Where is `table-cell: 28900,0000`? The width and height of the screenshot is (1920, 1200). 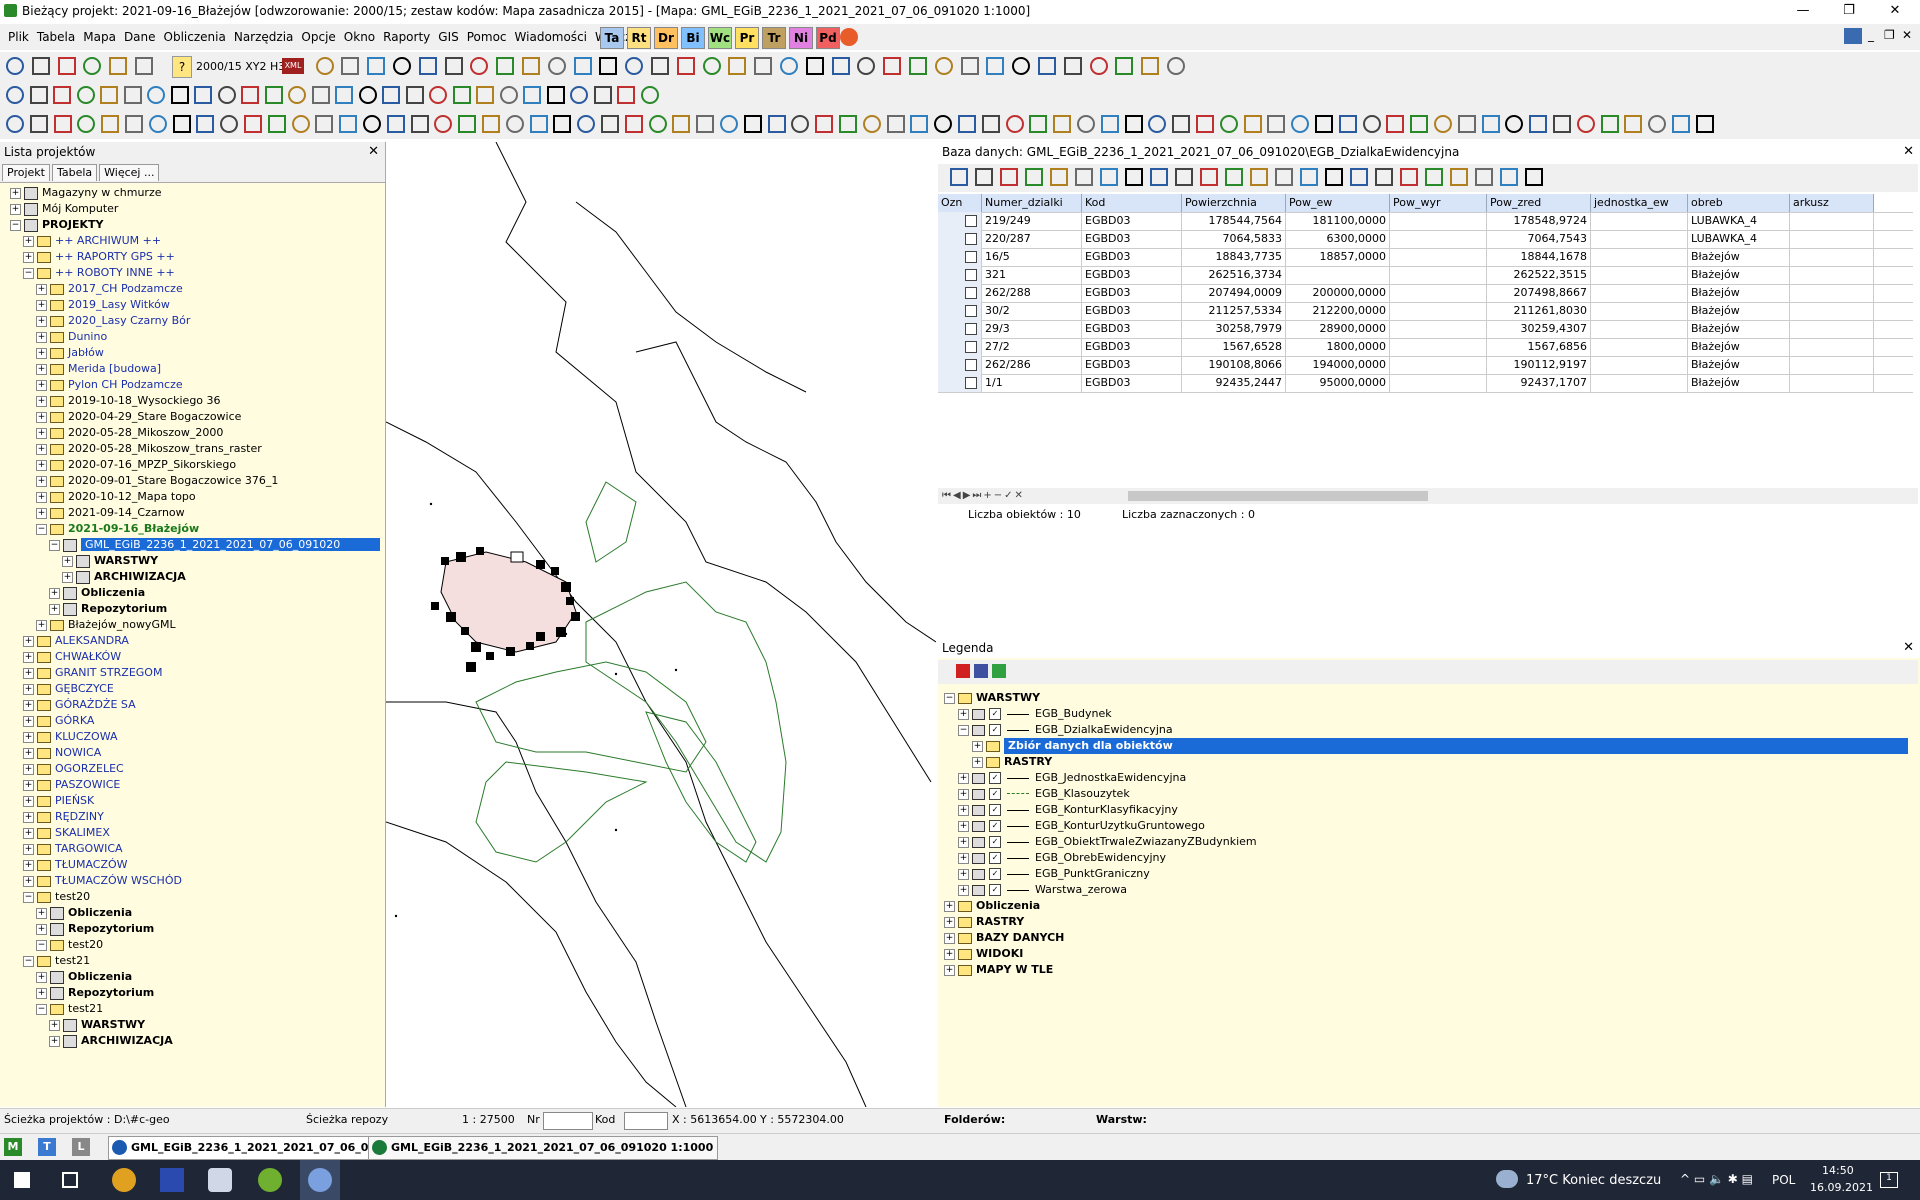 table-cell: 28900,0000 is located at coordinates (1338, 329).